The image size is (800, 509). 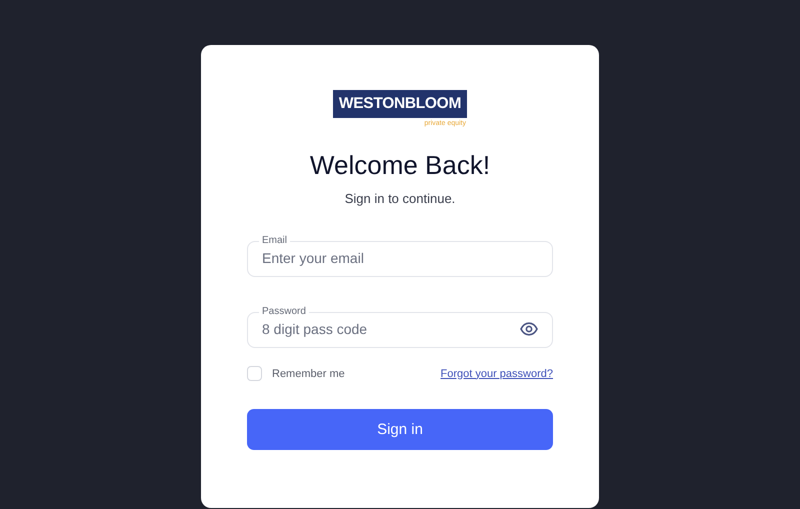 What do you see at coordinates (254, 373) in the screenshot?
I see `remember-checkbox` at bounding box center [254, 373].